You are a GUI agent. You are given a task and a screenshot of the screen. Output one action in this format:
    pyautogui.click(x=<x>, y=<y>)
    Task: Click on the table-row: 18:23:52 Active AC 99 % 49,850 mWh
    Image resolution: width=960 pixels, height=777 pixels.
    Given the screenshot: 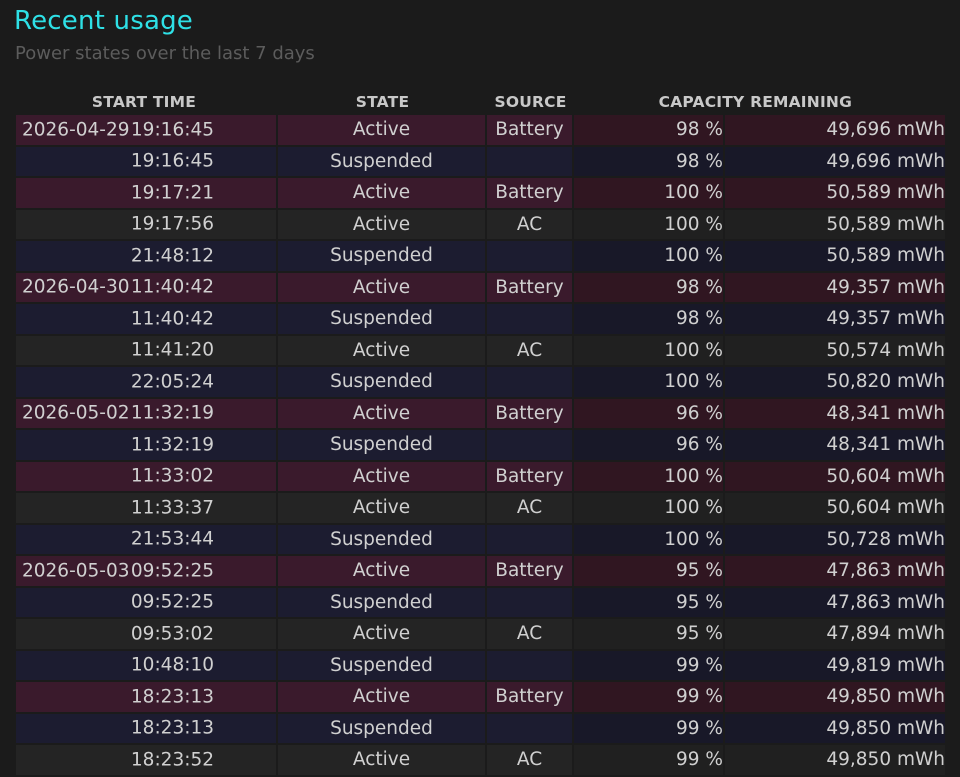 What is the action you would take?
    pyautogui.click(x=482, y=761)
    